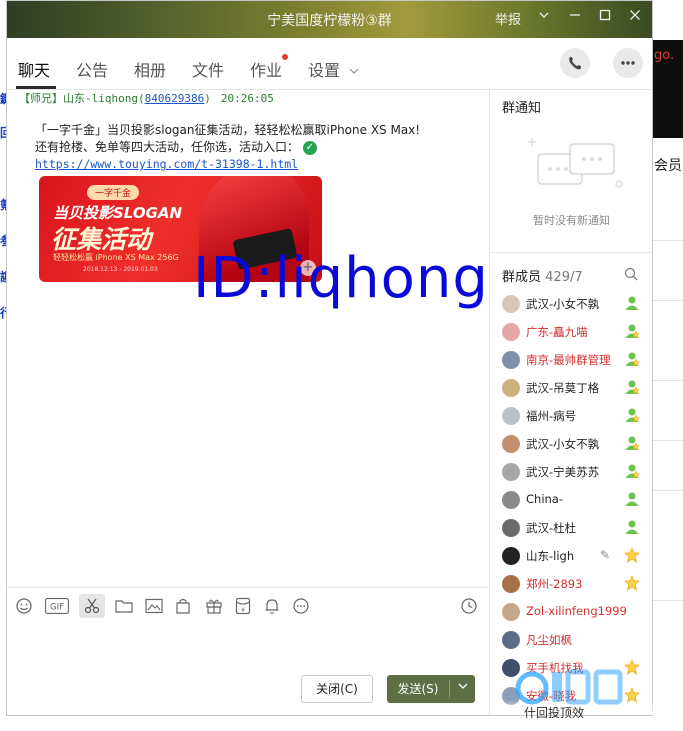  I want to click on member-name: 武汉-吊莫丁格, so click(563, 388).